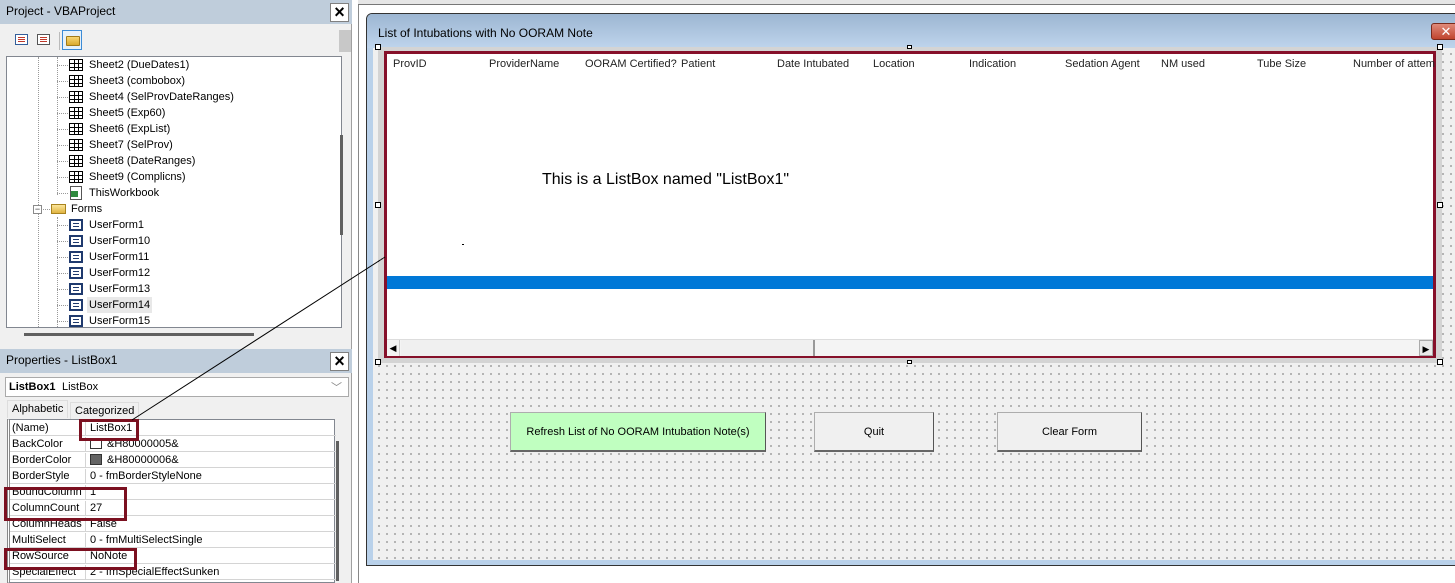 The width and height of the screenshot is (1455, 583). What do you see at coordinates (49, 492) in the screenshot?
I see `property-name: BoundColumn` at bounding box center [49, 492].